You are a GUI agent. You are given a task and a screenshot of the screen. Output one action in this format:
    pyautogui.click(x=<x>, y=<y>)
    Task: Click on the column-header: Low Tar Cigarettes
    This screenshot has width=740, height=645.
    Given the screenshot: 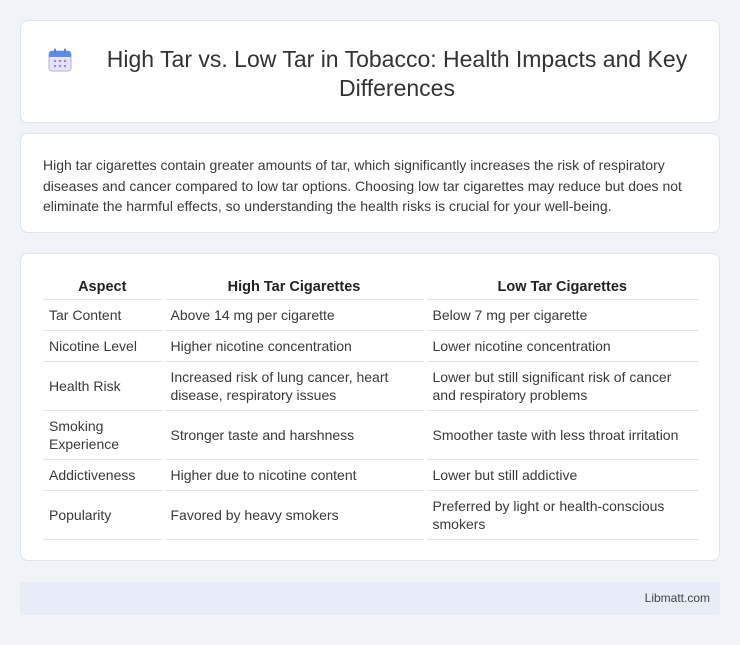 What is the action you would take?
    pyautogui.click(x=560, y=288)
    